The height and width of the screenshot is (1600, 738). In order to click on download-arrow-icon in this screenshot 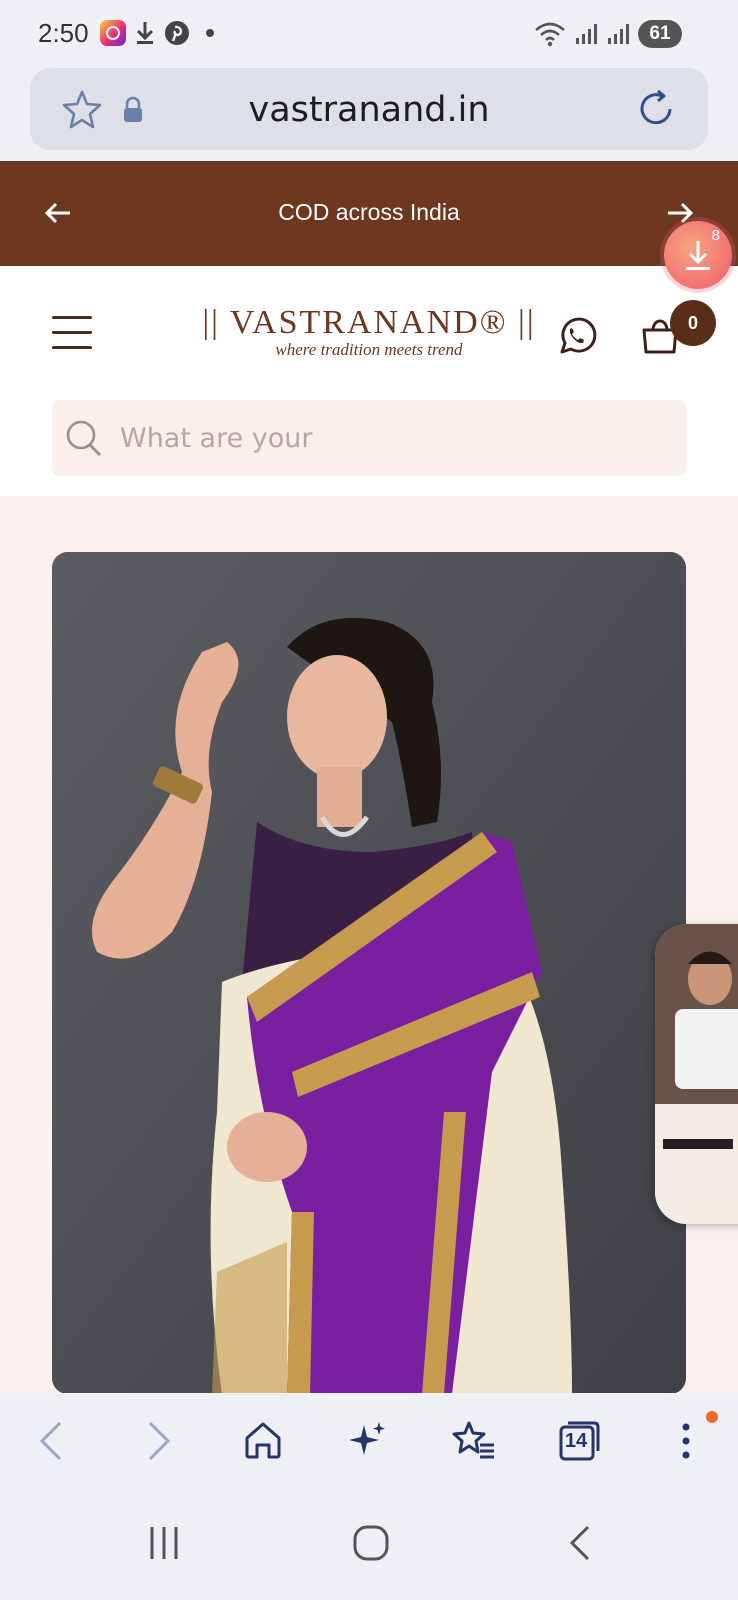, I will do `click(698, 255)`.